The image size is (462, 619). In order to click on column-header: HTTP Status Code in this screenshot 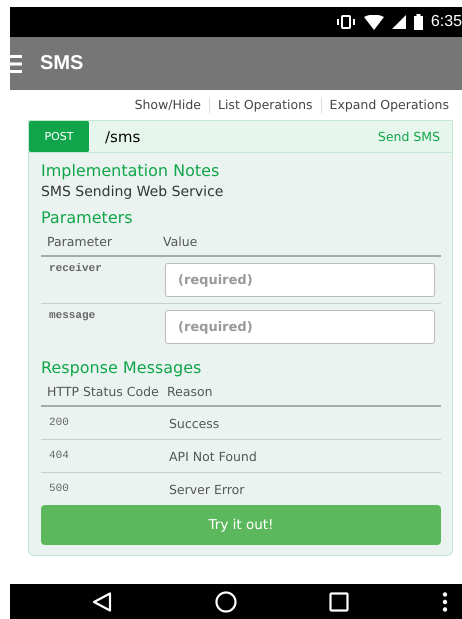, I will do `click(103, 391)`.